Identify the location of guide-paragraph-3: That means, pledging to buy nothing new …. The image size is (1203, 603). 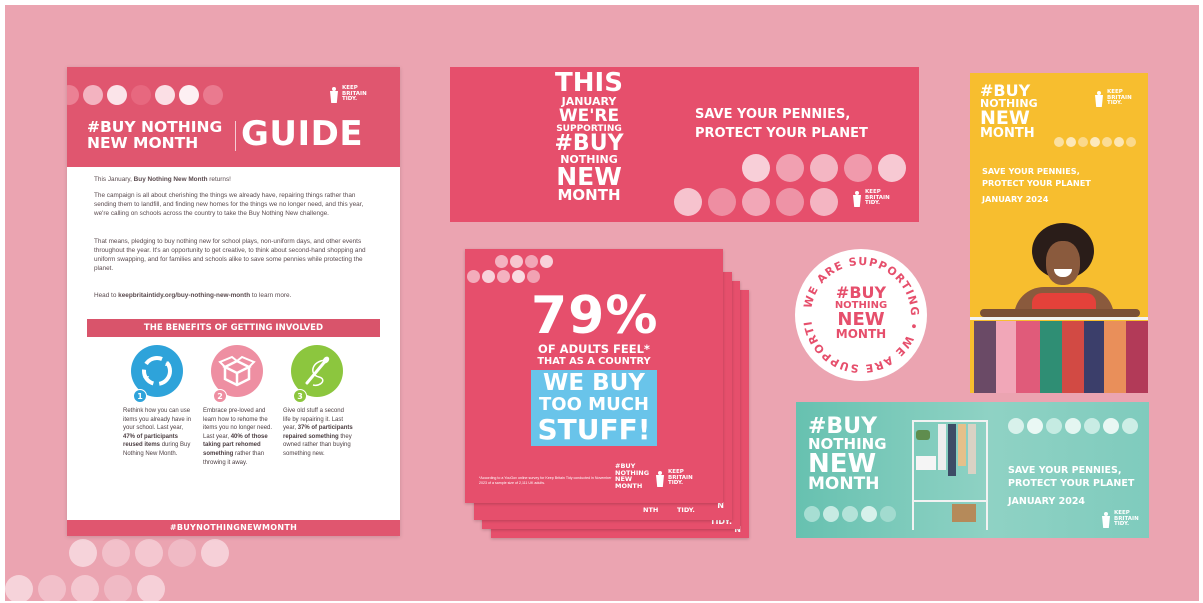
(230, 255).